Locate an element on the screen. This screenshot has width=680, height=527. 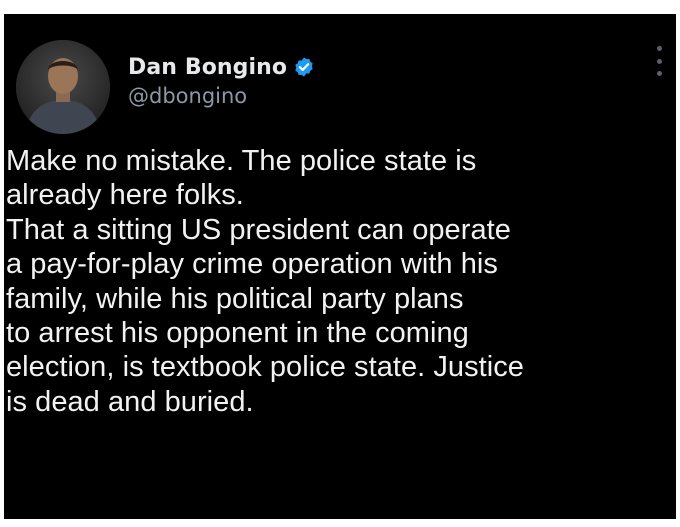
author-name-row: Dan Bongino is located at coordinates (221, 67).